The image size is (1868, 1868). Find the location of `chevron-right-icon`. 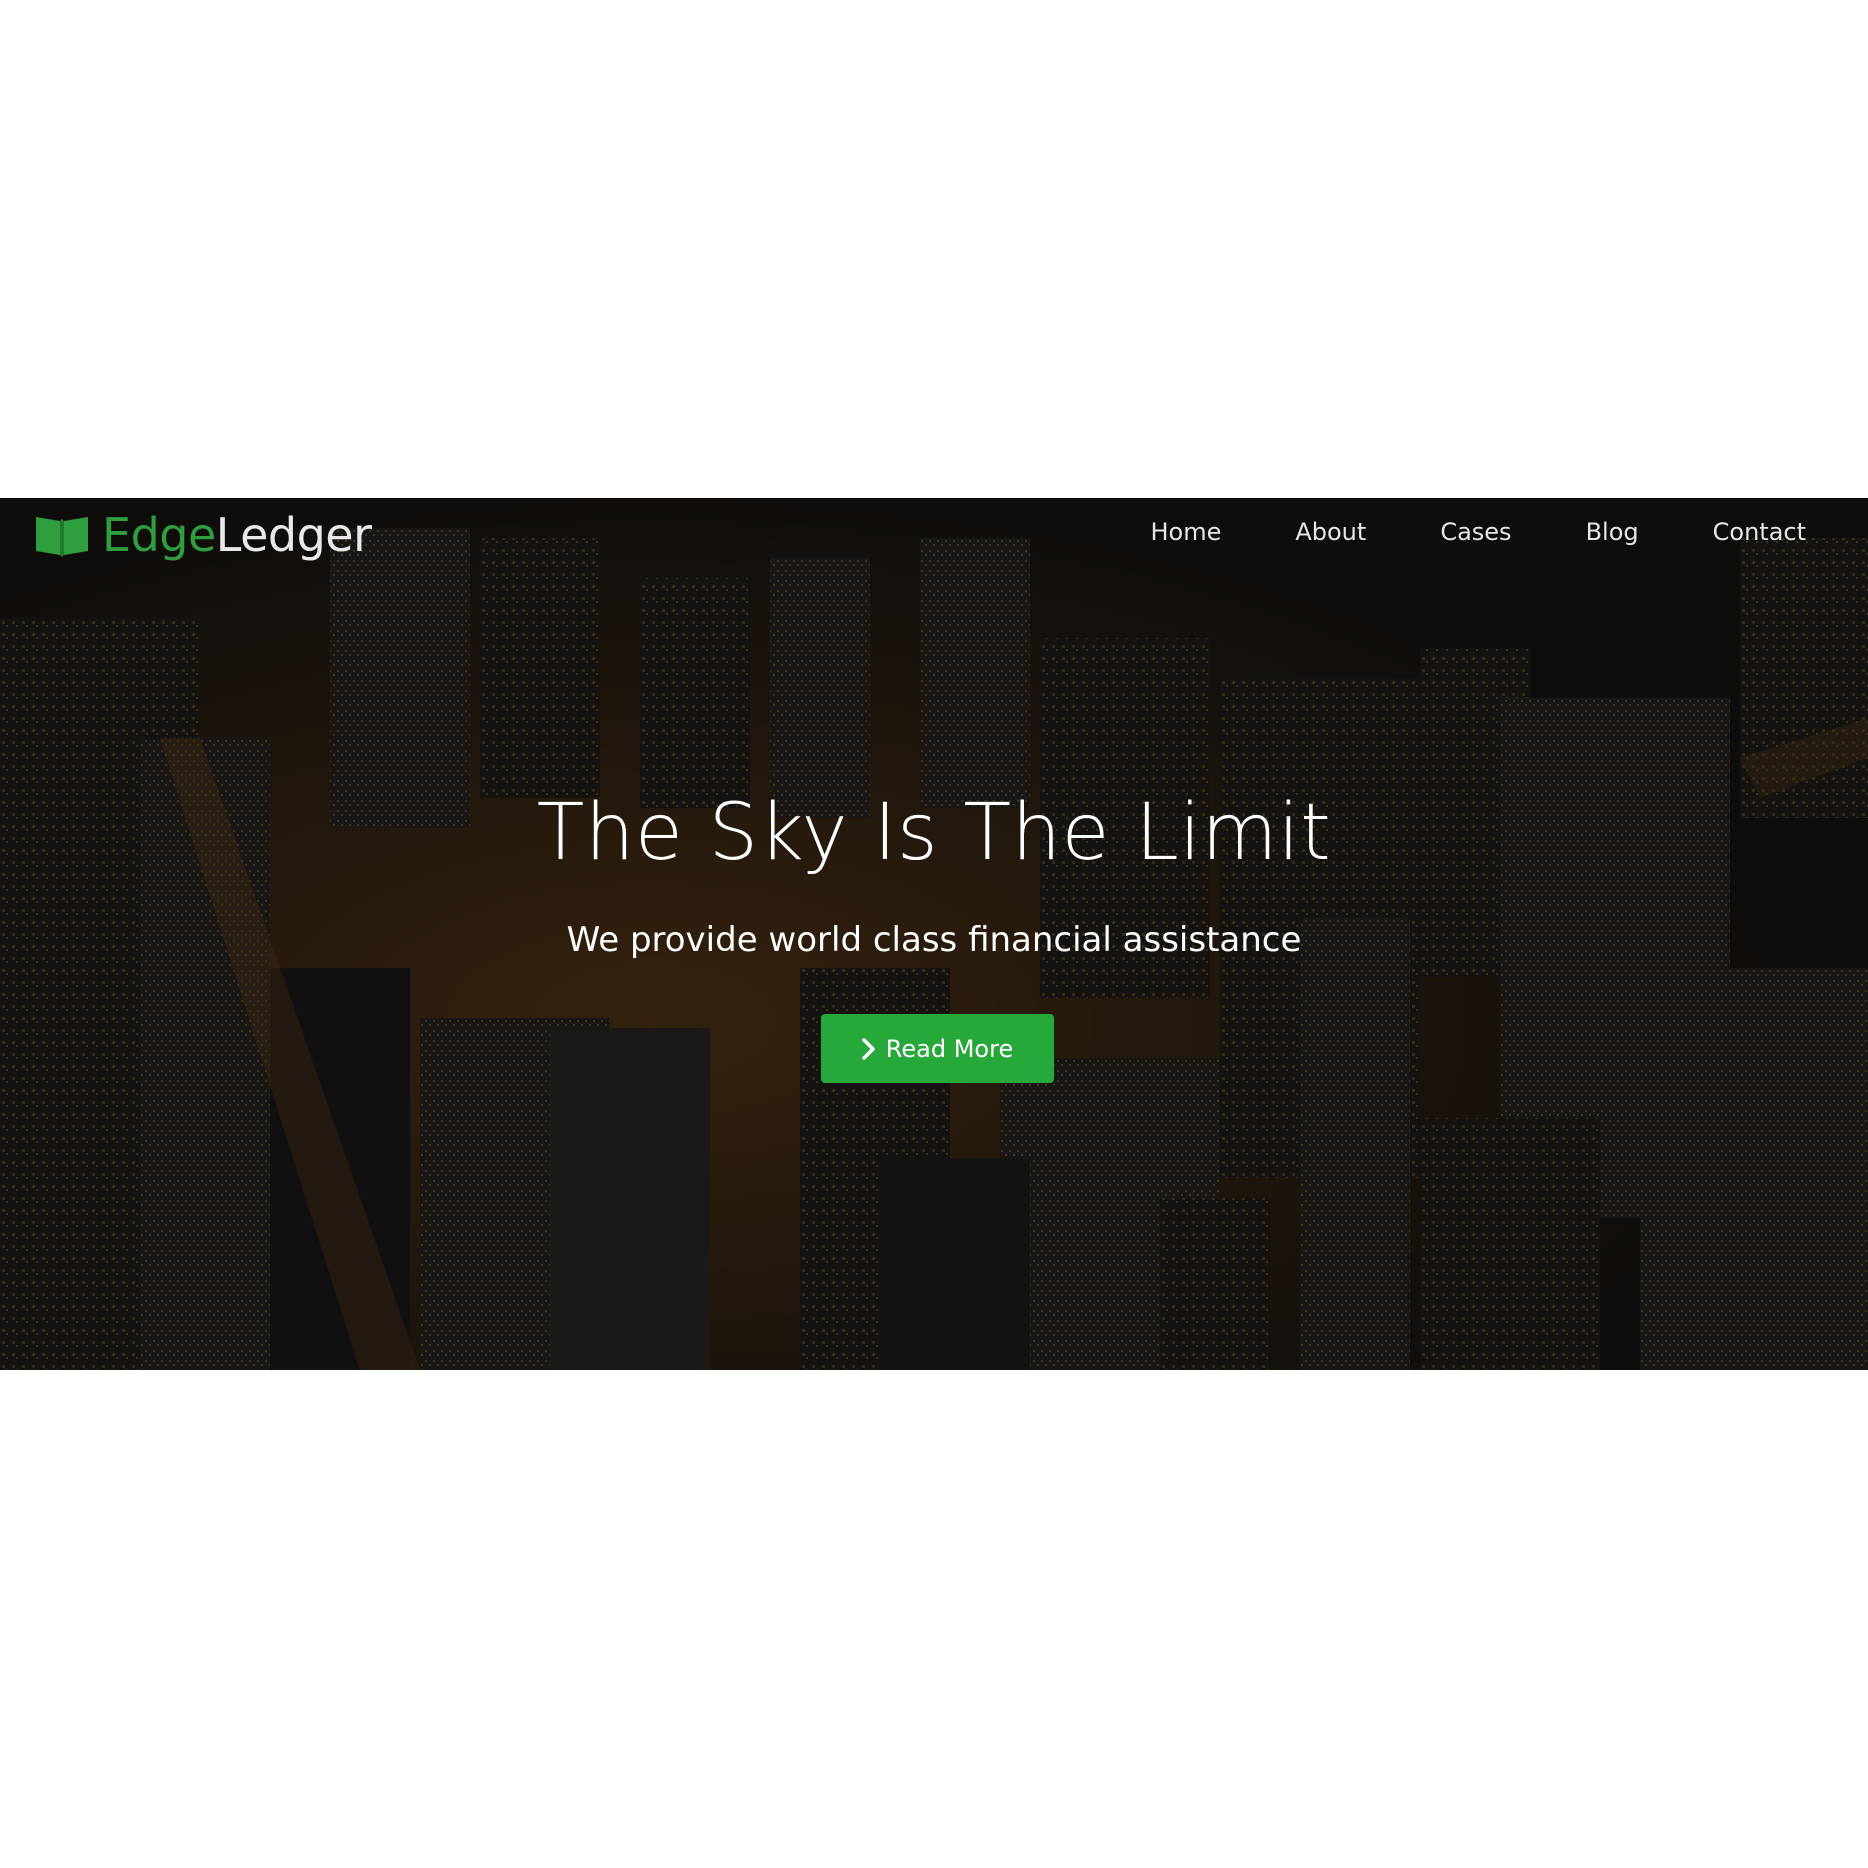

chevron-right-icon is located at coordinates (868, 1048).